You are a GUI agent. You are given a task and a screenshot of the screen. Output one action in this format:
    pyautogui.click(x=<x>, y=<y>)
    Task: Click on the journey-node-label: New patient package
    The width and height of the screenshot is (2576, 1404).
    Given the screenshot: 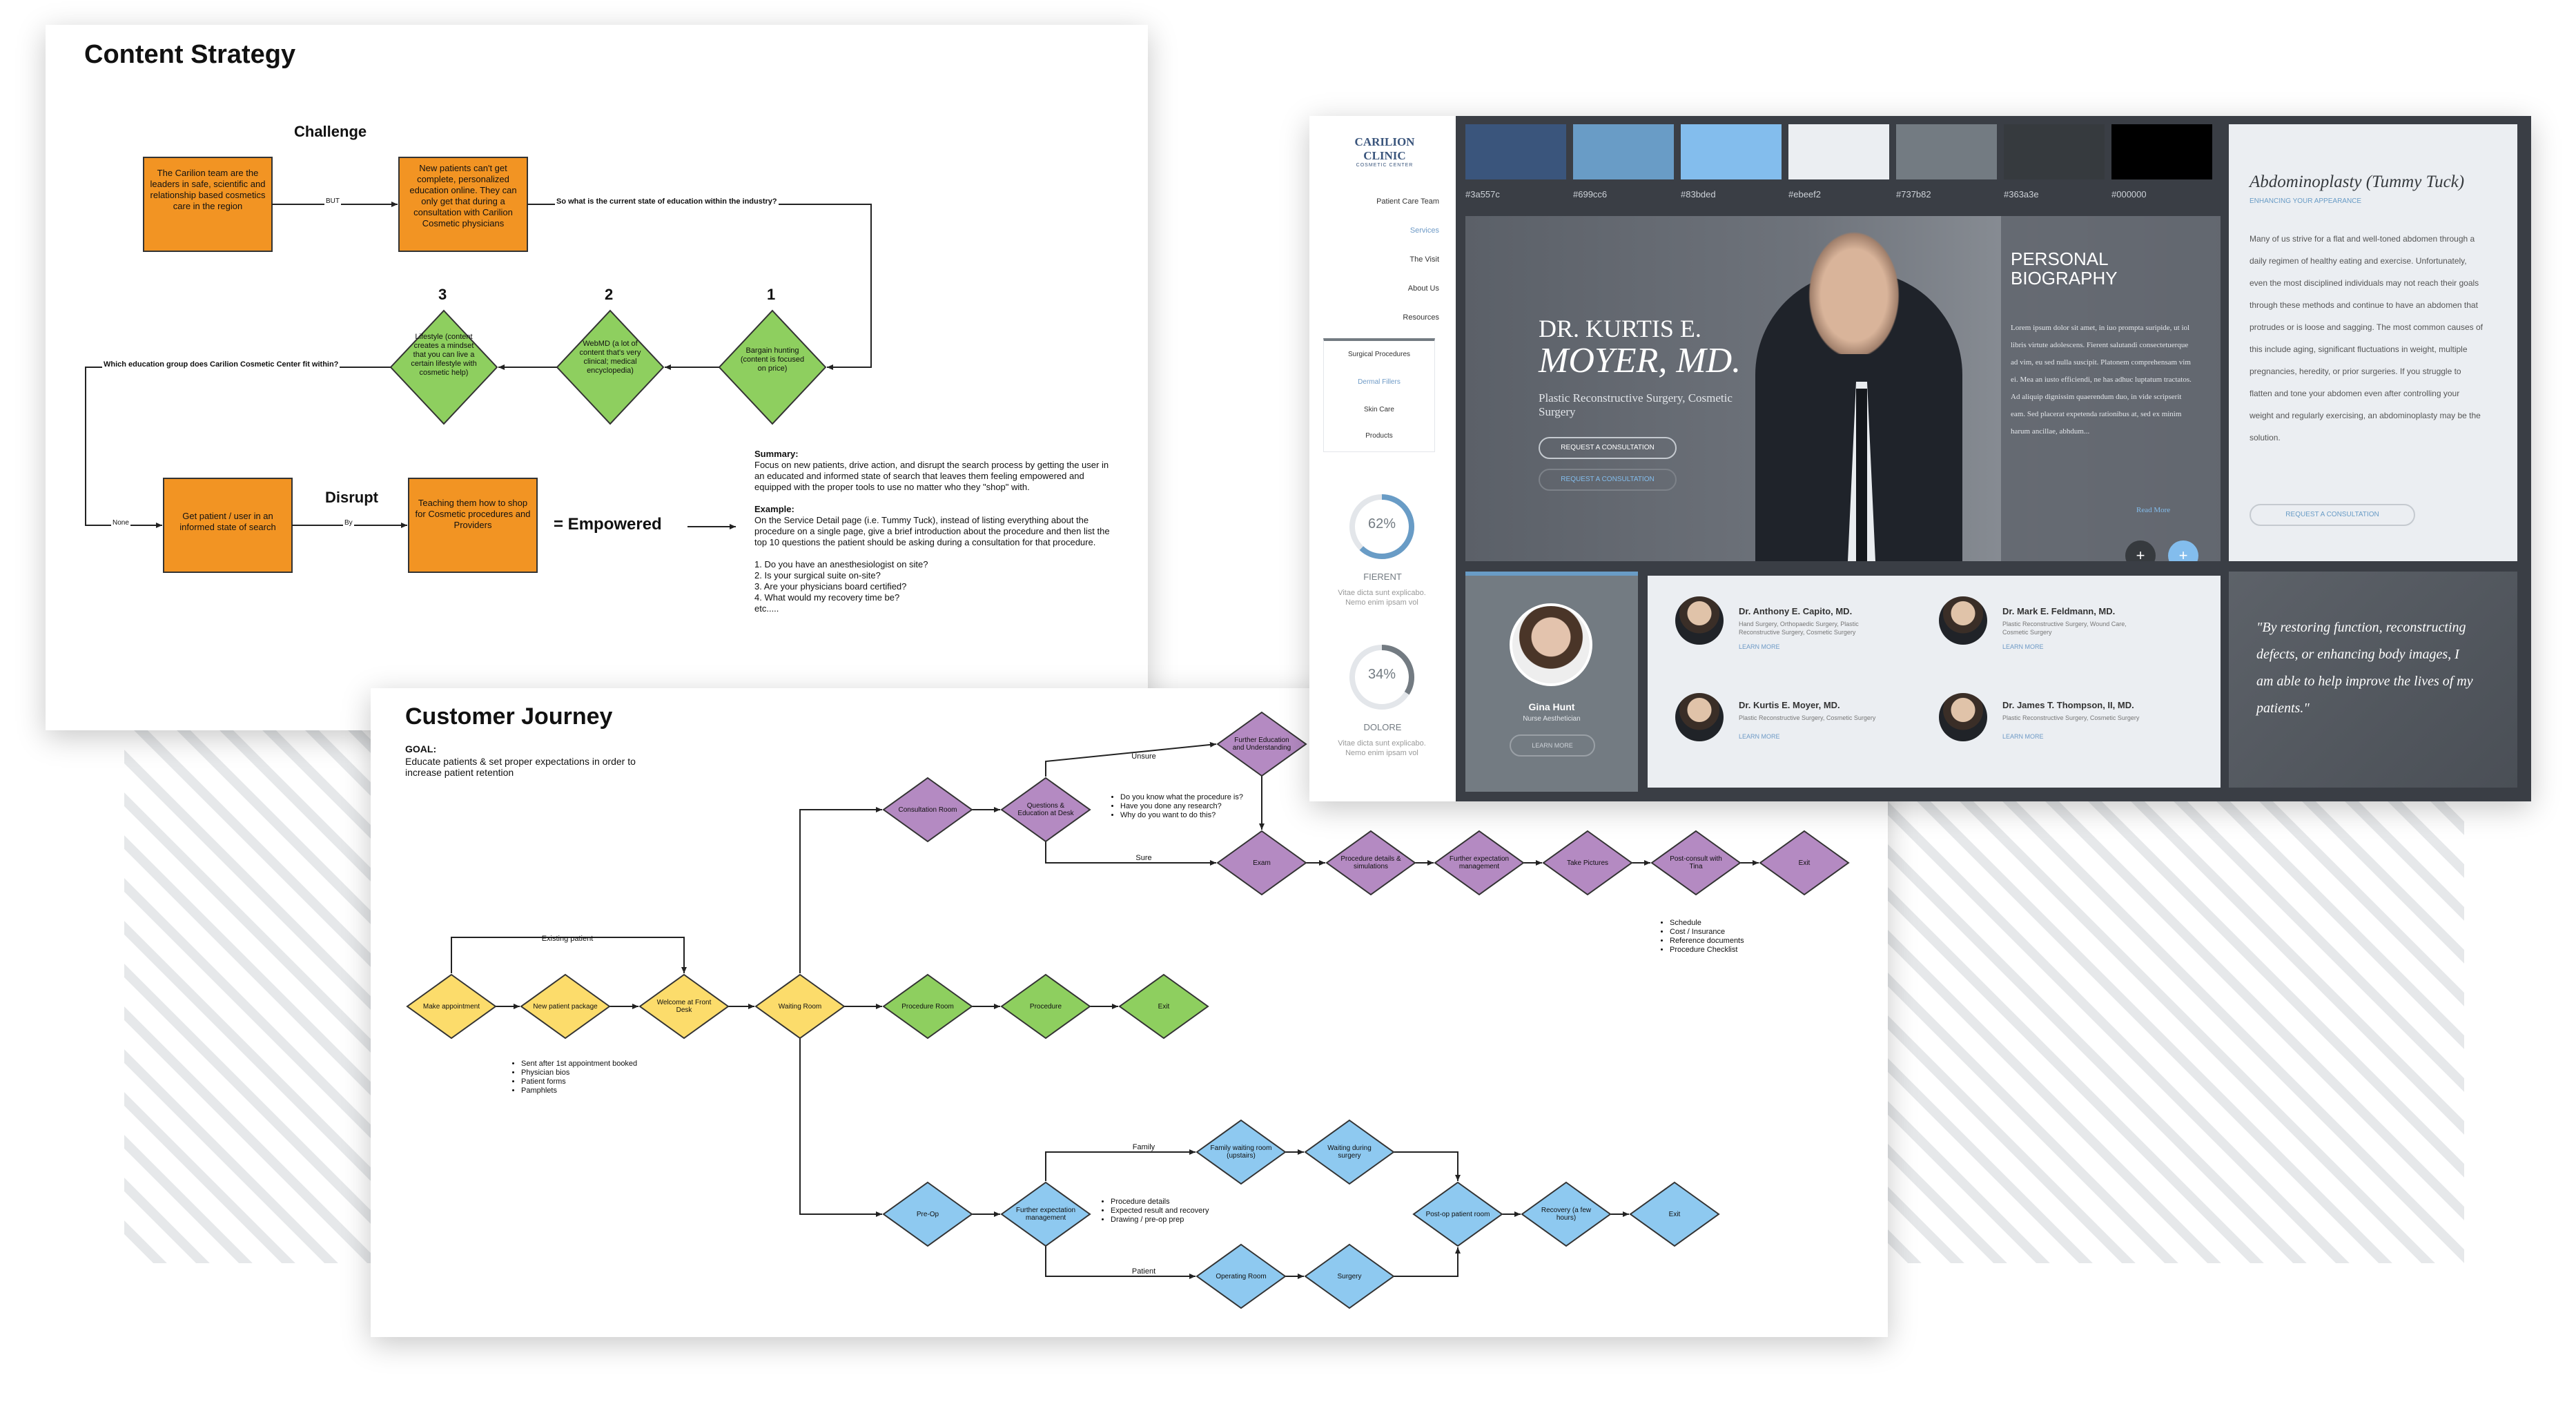 What is the action you would take?
    pyautogui.click(x=565, y=1006)
    